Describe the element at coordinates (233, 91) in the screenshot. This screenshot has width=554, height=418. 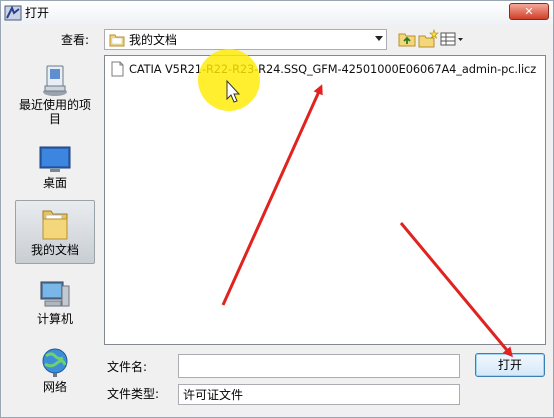
I see `mouse-cursor-icon` at that location.